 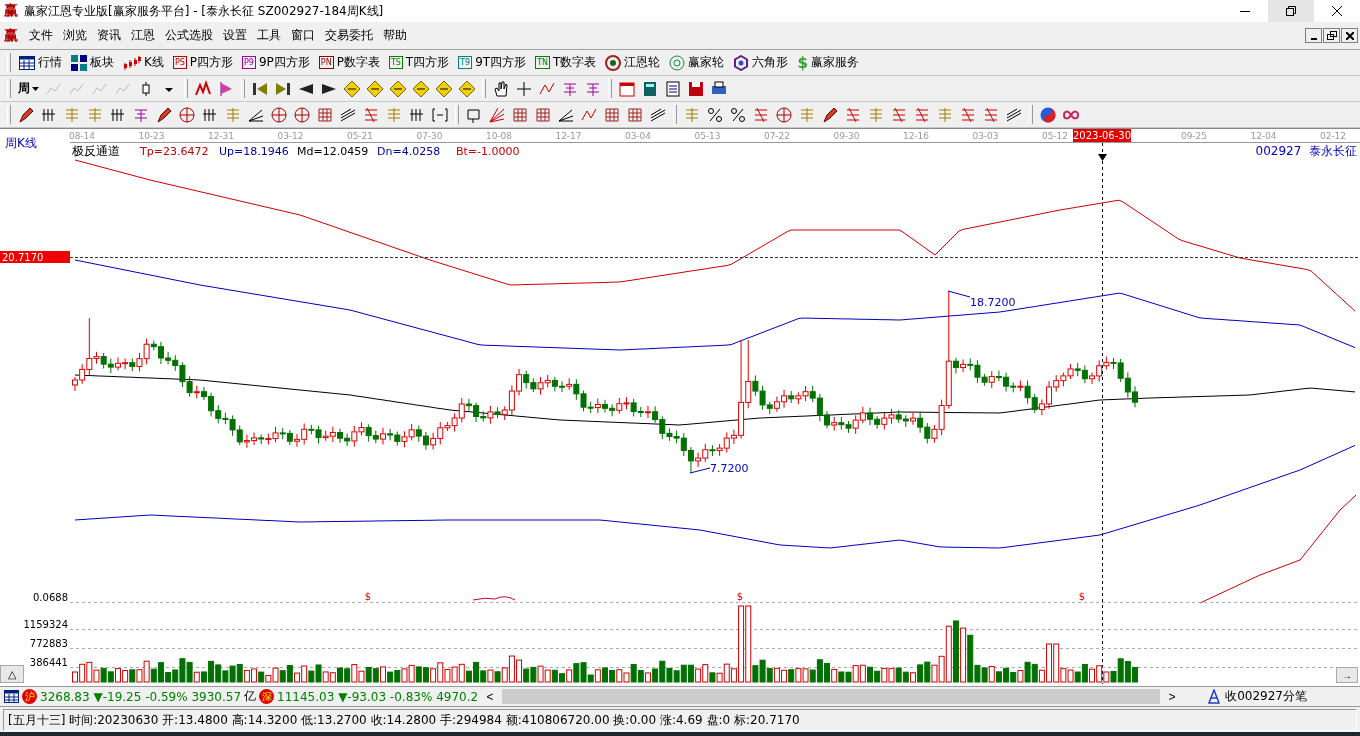 What do you see at coordinates (41, 35) in the screenshot?
I see `menu-item: 文件` at bounding box center [41, 35].